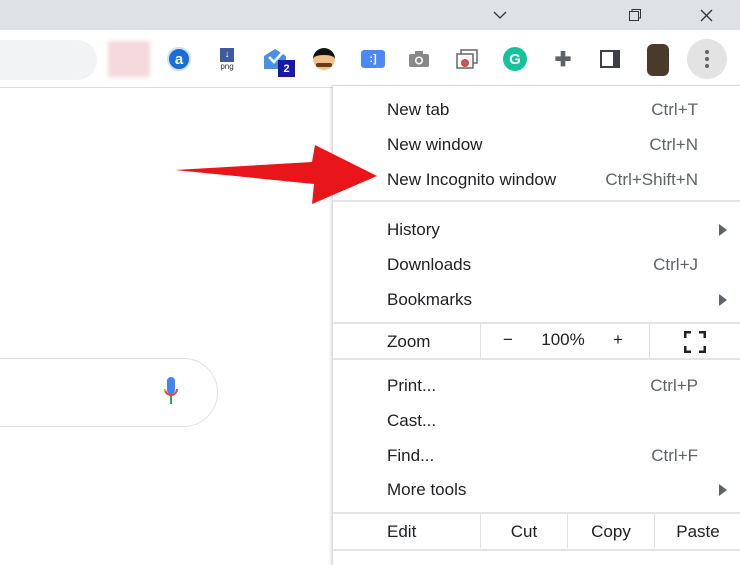 The width and height of the screenshot is (740, 565). What do you see at coordinates (536, 229) in the screenshot?
I see `menu-item-history: History` at bounding box center [536, 229].